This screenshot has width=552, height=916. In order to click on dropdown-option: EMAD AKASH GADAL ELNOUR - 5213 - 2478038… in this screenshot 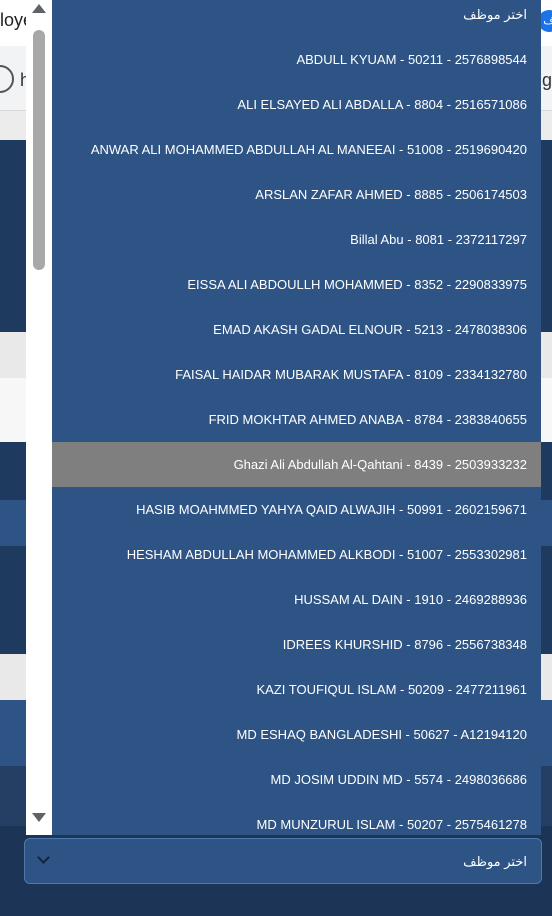, I will do `click(296, 329)`.